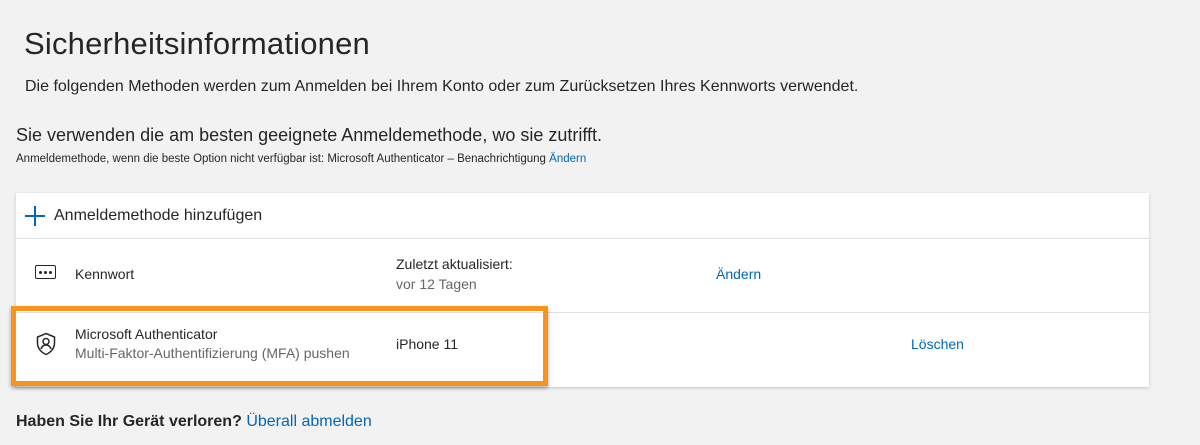 This screenshot has height=445, width=1200. Describe the element at coordinates (427, 344) in the screenshot. I see `method-device: iPhone 11` at that location.